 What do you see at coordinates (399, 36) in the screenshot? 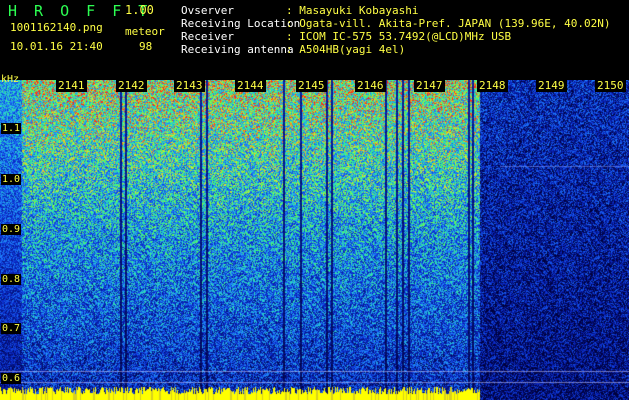
I see `receiver-value: : ICOM IC-575 53.7492(@LCD)MHz USB` at bounding box center [399, 36].